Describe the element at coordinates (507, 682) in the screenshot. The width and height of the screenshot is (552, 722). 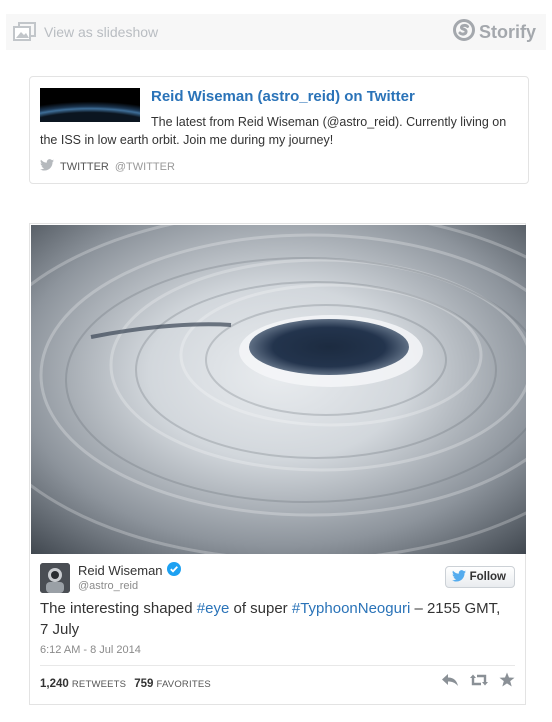
I see `favorite-star-icon` at that location.